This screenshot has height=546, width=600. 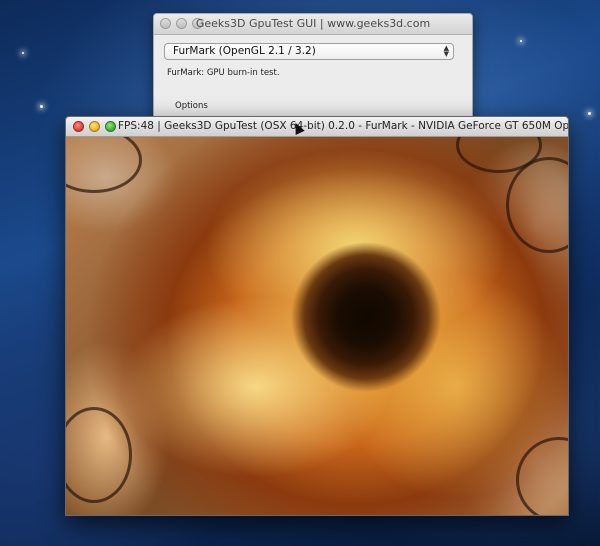 I want to click on zoom-button, so click(x=110, y=126).